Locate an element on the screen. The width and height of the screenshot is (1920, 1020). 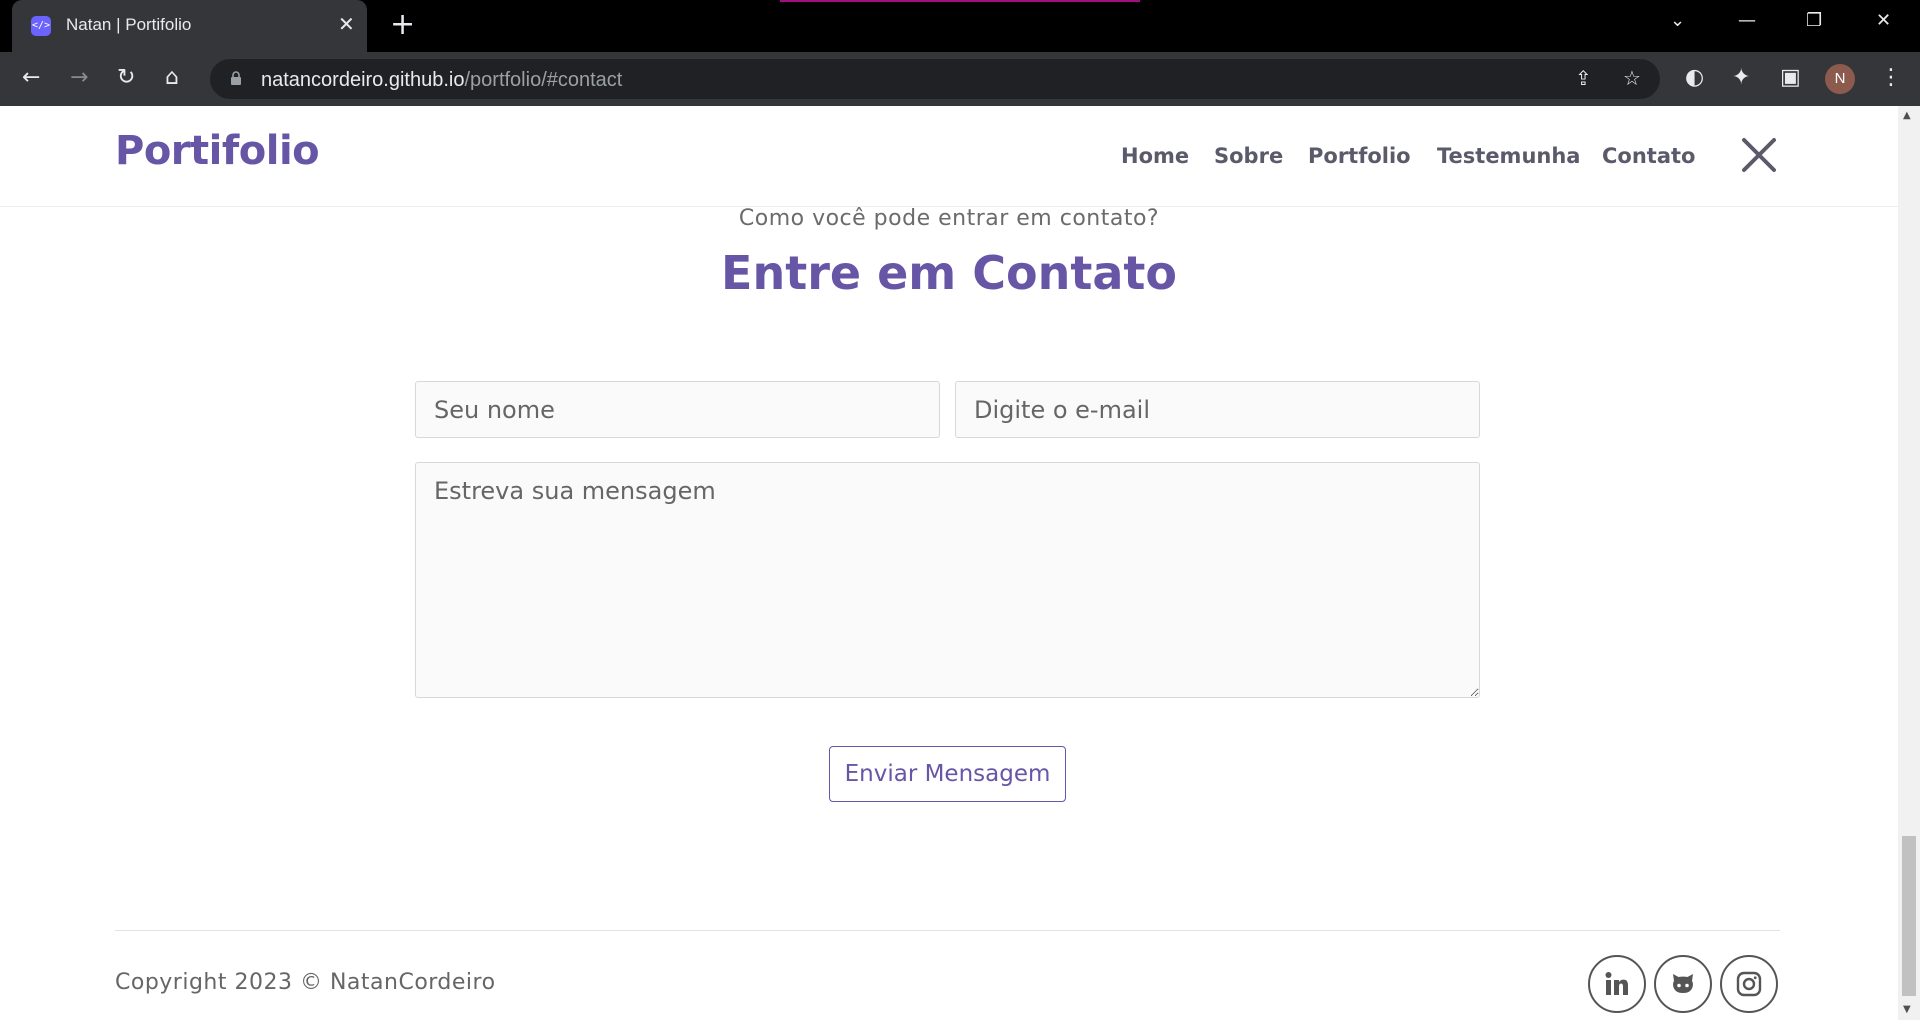
browser-tabstrip: </> Natan | Portifolio ✕ + ⌄ — ❐ ✕ is located at coordinates (960, 26).